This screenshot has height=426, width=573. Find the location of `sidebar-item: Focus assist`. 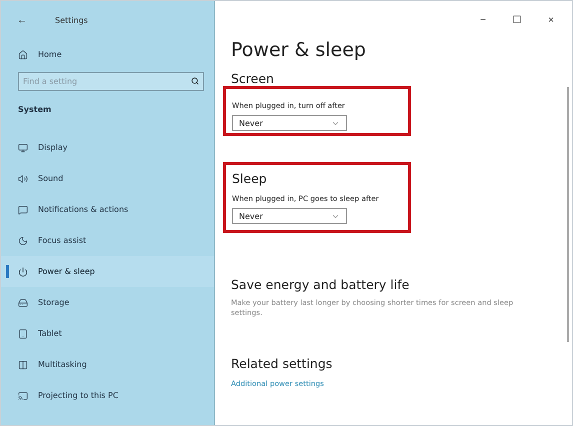

sidebar-item: Focus assist is located at coordinates (107, 240).